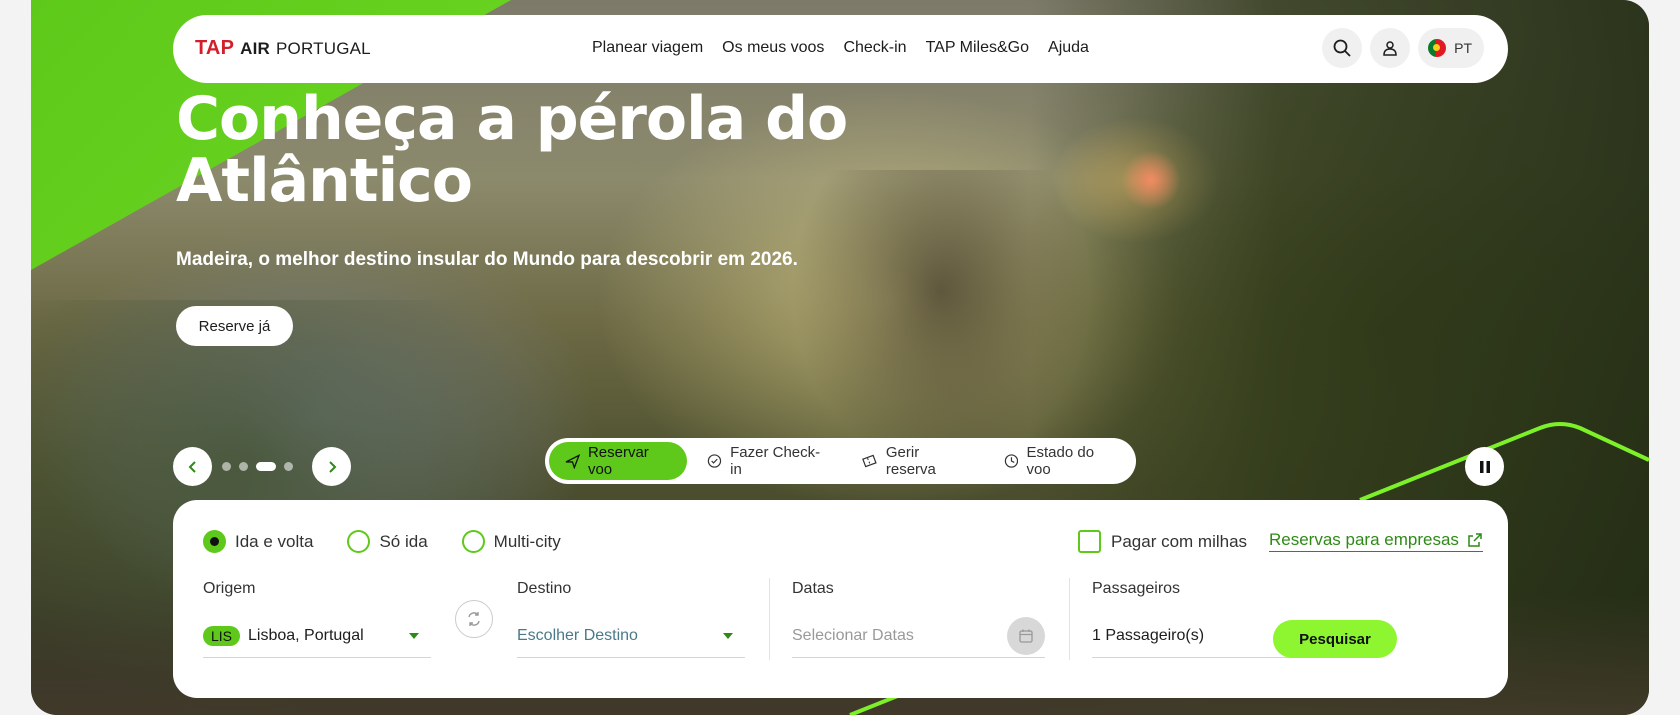 The image size is (1680, 715). I want to click on hero-title: Conheça a pérola do Atlântico, so click(512, 150).